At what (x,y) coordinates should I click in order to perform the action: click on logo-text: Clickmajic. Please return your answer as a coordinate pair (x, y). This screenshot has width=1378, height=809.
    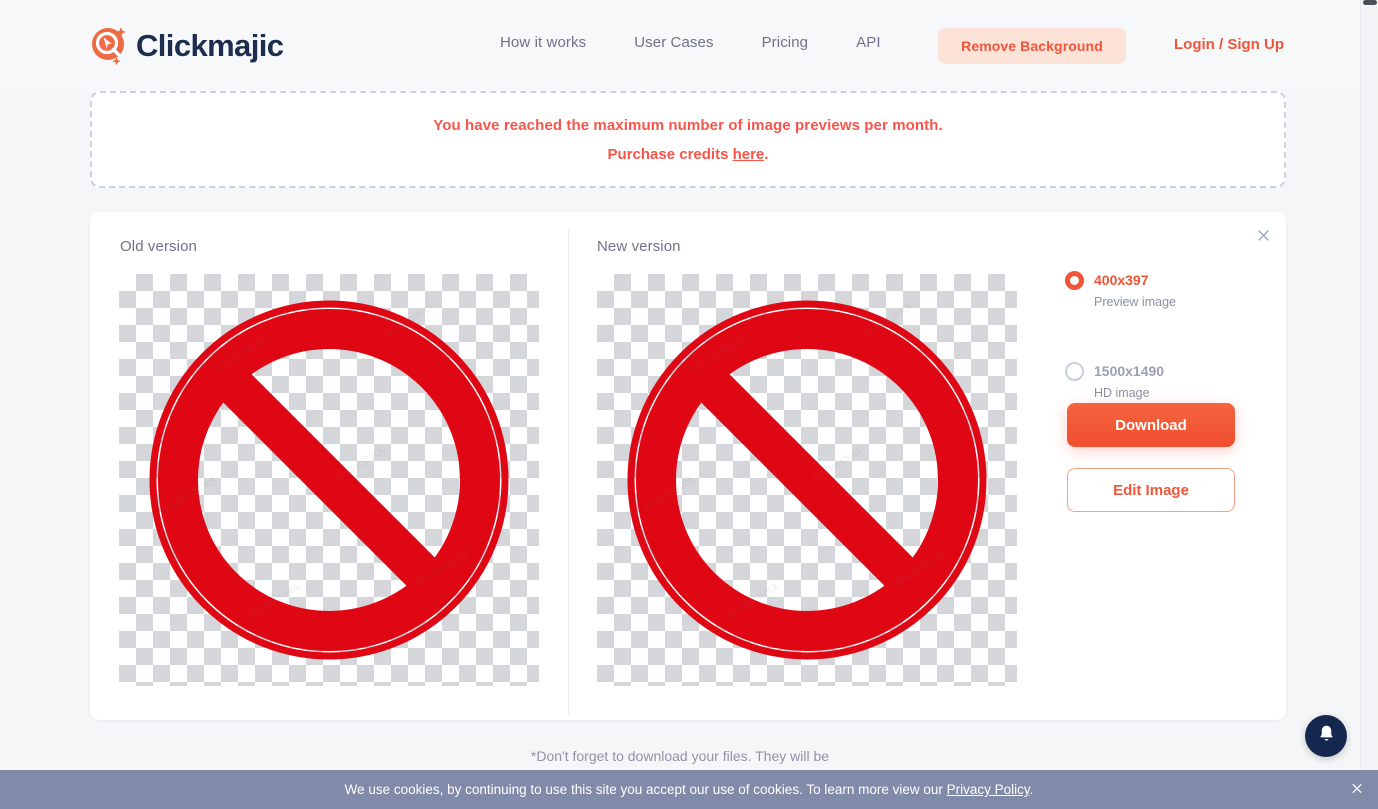
    Looking at the image, I should click on (210, 45).